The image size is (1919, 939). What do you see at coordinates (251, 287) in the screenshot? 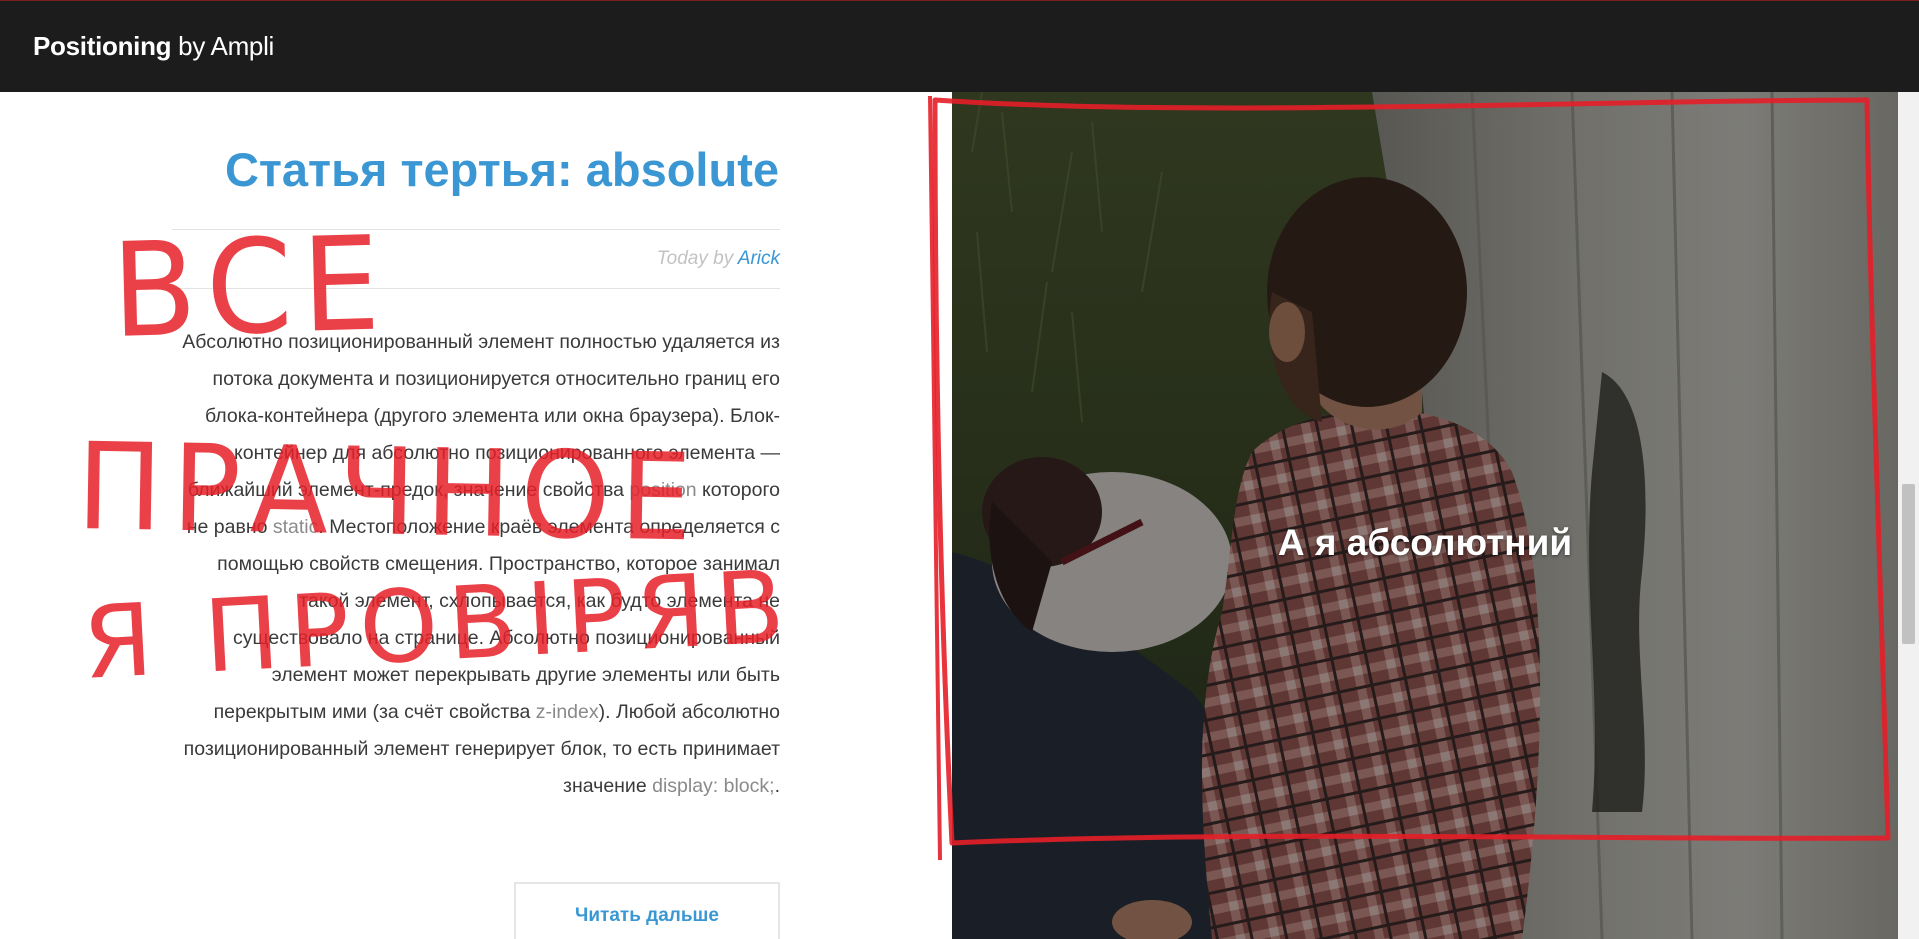
I see `annotation-text-1: ВСЕ` at bounding box center [251, 287].